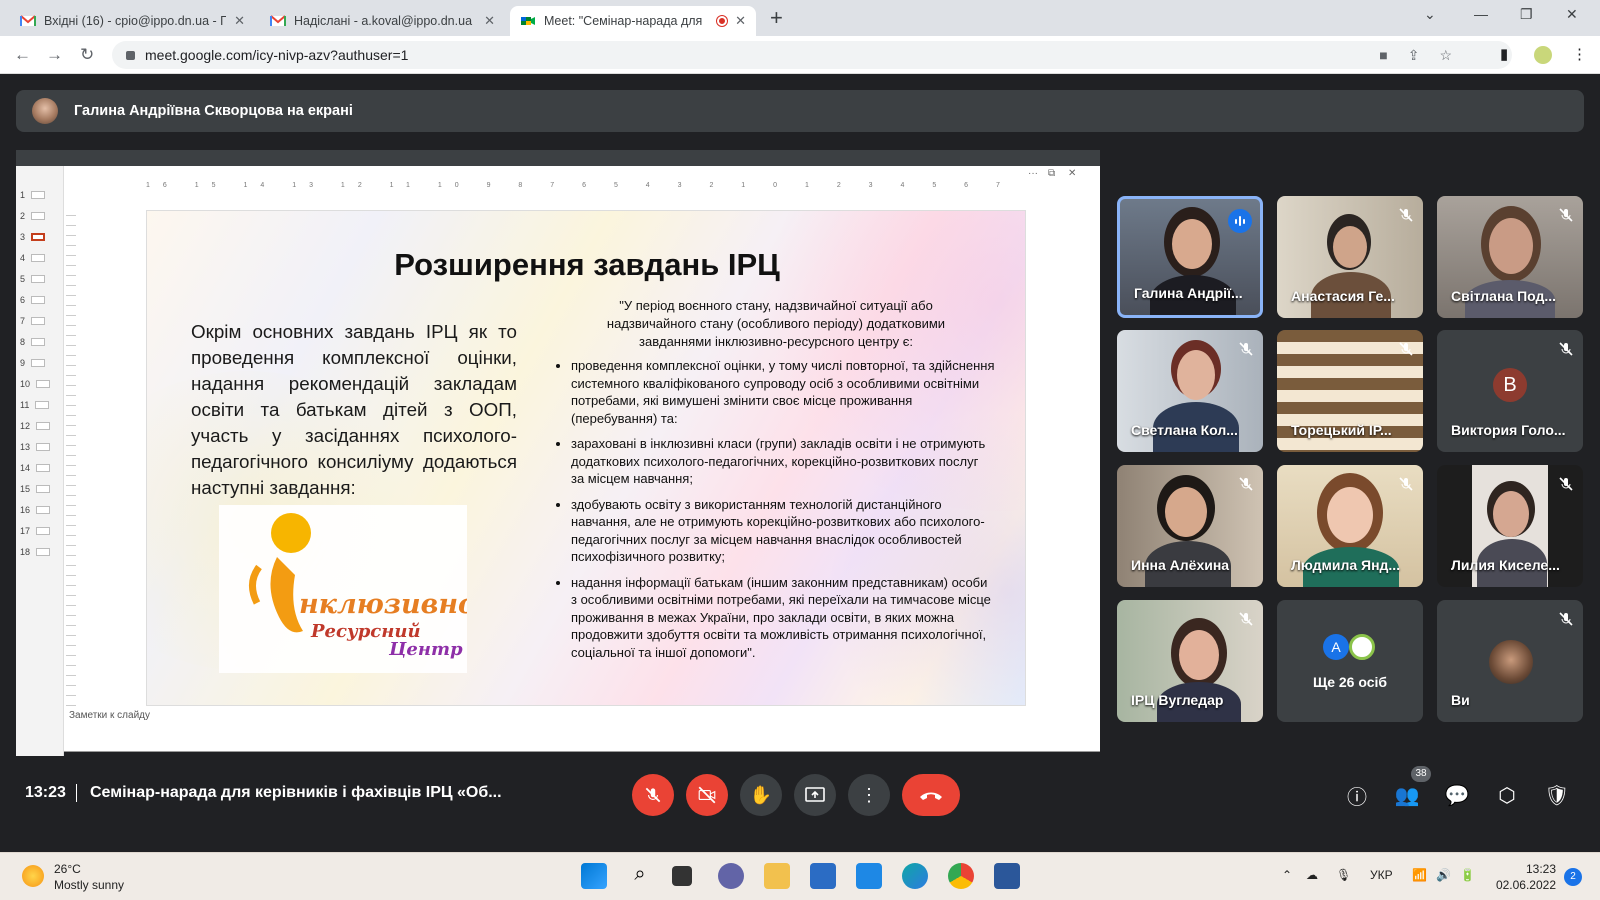 The width and height of the screenshot is (1600, 900). I want to click on slide-thumb: 16, so click(35, 510).